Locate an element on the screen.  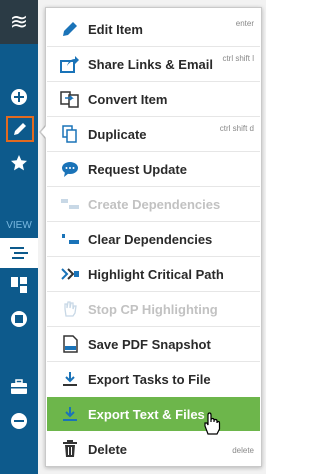
view-label: VIEW is located at coordinates (19, 225).